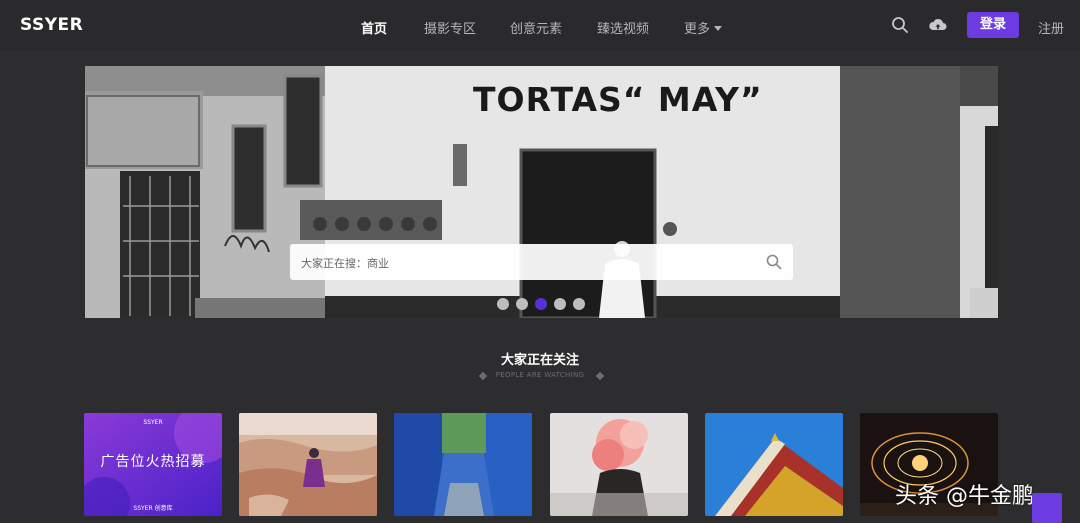 The height and width of the screenshot is (523, 1080). I want to click on register-link: 注册, so click(1051, 27).